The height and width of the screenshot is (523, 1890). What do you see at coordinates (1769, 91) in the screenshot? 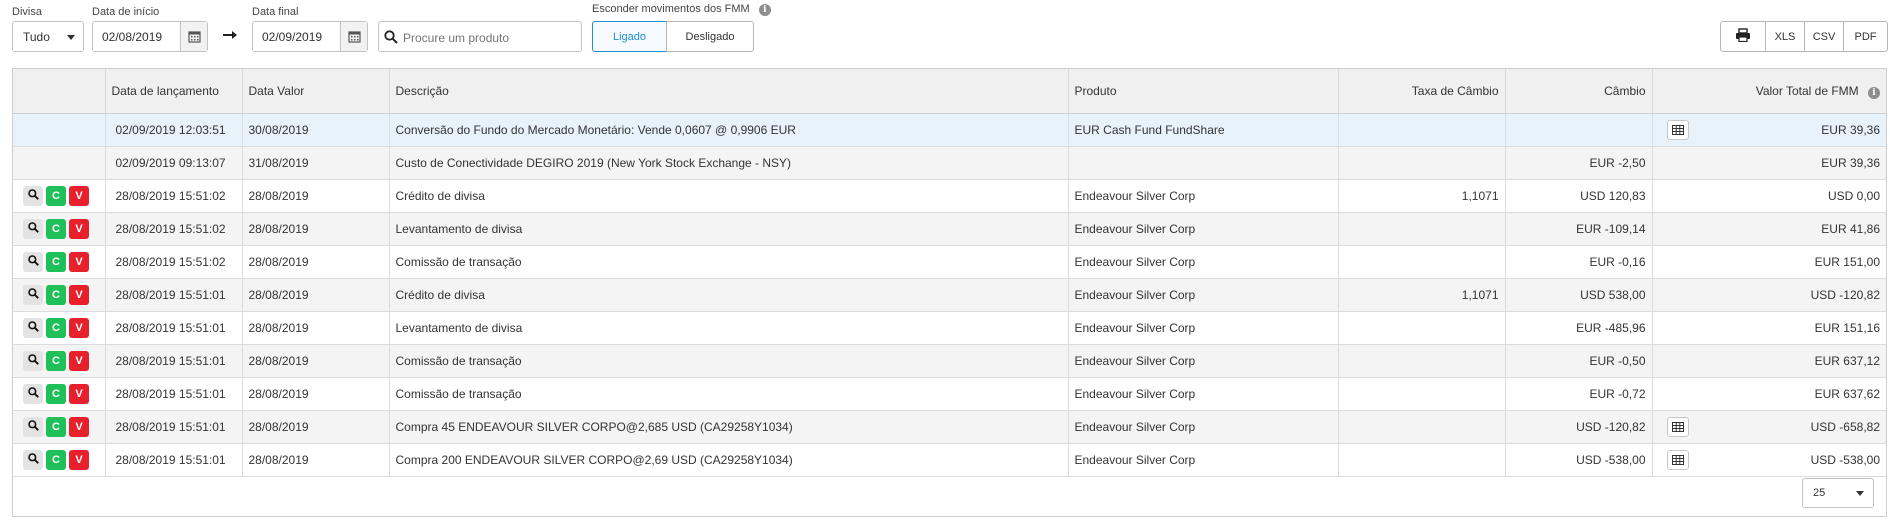
I see `column-header-fmm-total: Valor Total de FMM i` at bounding box center [1769, 91].